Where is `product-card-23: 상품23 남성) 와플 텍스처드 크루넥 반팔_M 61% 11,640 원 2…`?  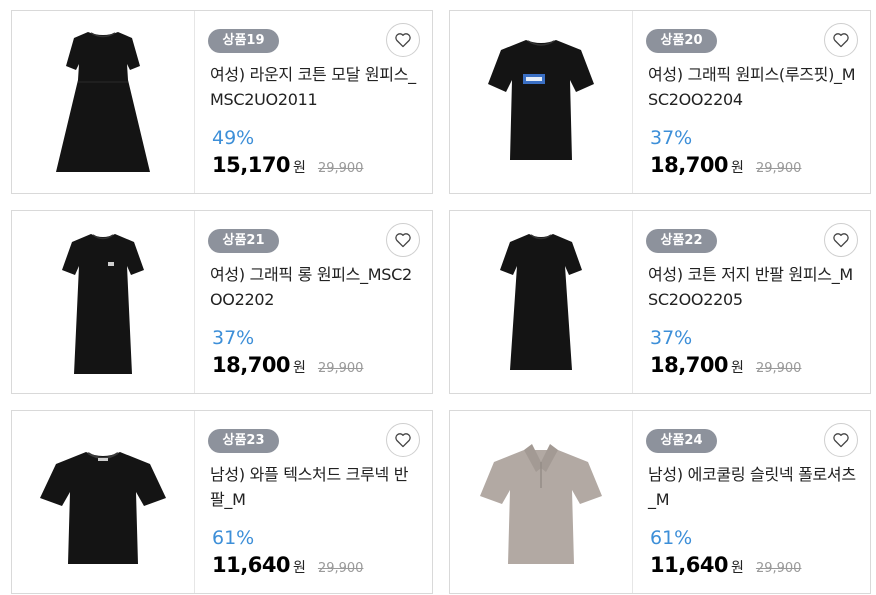
product-card-23: 상품23 남성) 와플 텍스처드 크루넥 반팔_M 61% 11,640 원 2… is located at coordinates (222, 502).